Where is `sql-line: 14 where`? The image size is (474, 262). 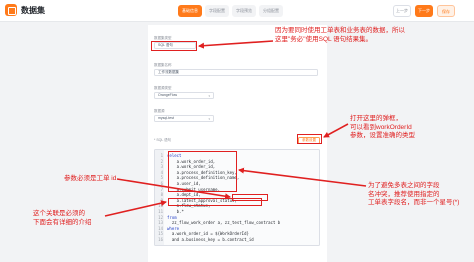 sql-line: 14 where is located at coordinates (237, 228).